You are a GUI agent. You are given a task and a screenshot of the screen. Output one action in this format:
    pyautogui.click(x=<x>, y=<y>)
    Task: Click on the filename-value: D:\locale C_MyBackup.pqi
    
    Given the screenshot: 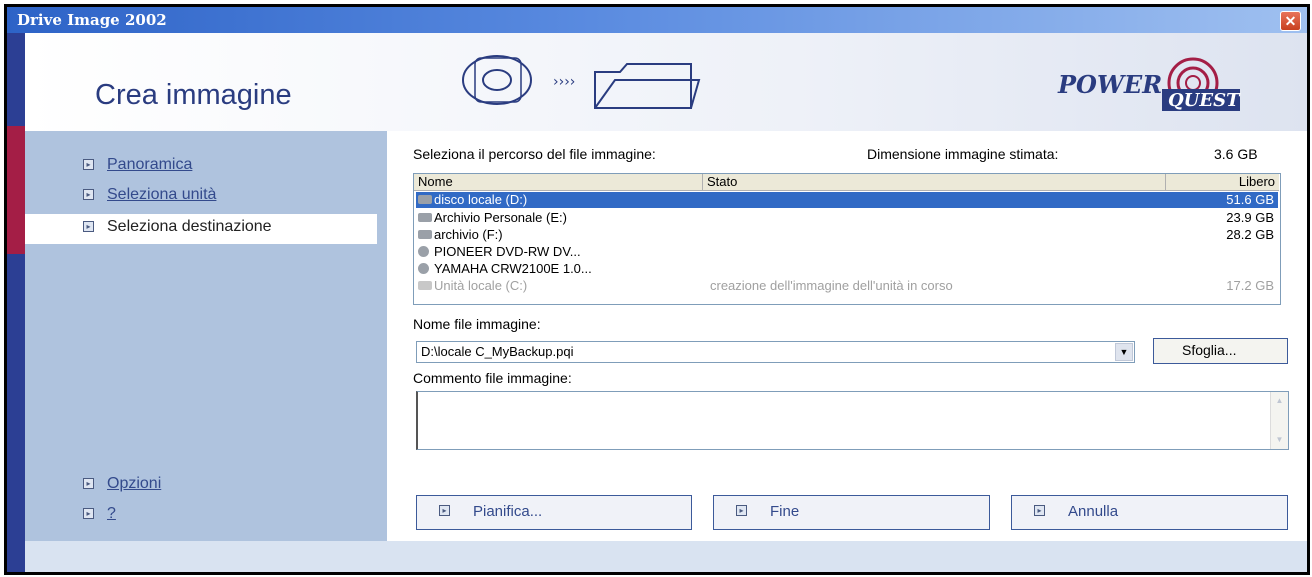 What is the action you would take?
    pyautogui.click(x=497, y=351)
    